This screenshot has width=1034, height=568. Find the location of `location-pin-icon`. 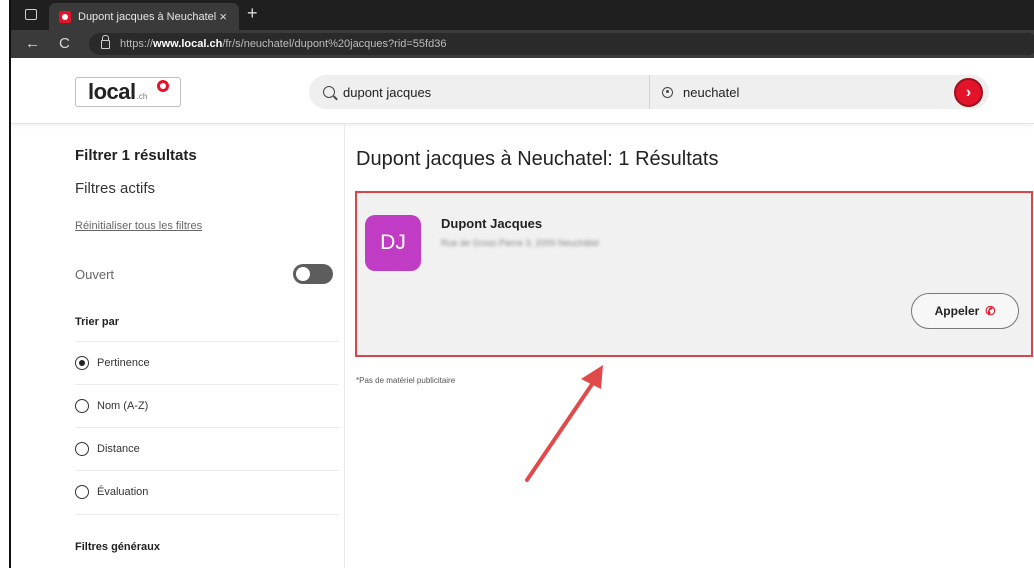

location-pin-icon is located at coordinates (667, 92).